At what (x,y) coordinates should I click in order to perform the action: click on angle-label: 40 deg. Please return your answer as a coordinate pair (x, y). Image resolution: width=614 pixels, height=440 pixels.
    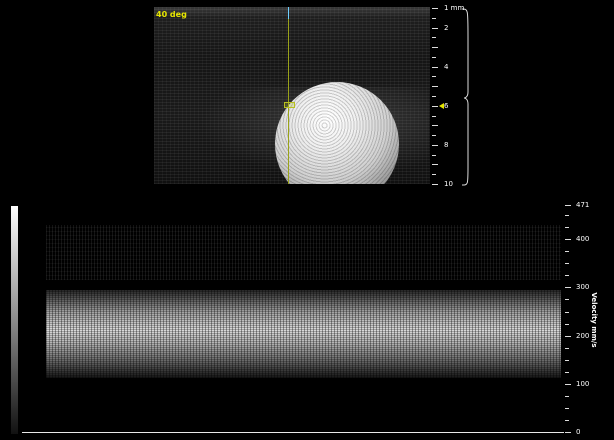
    Looking at the image, I should click on (171, 14).